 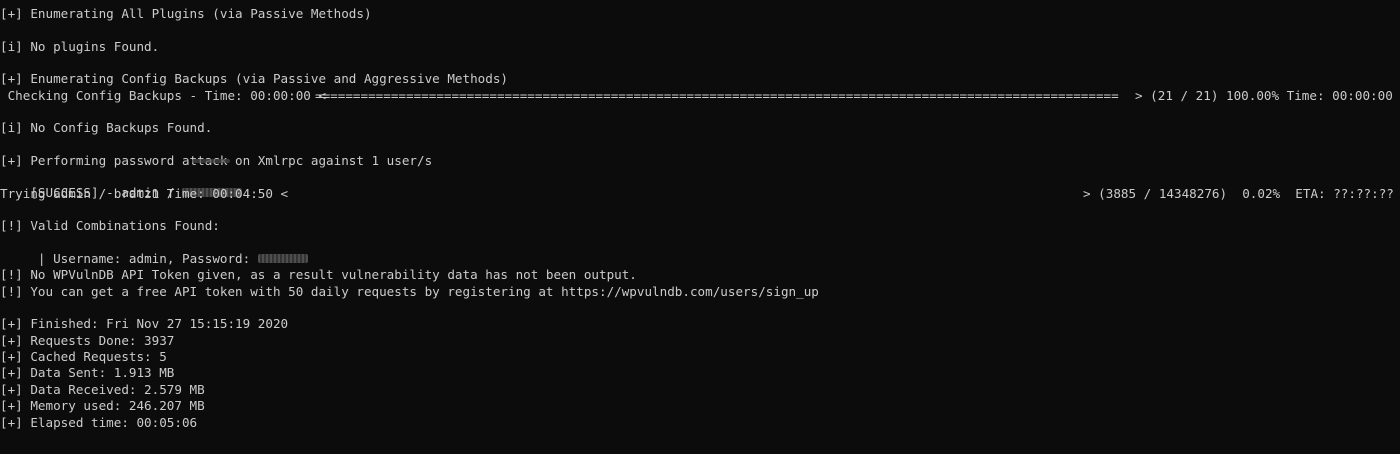 I want to click on progress-label-password-attempts: Trying admin / bratz1 Time: 00:04:50 <, so click(x=144, y=193).